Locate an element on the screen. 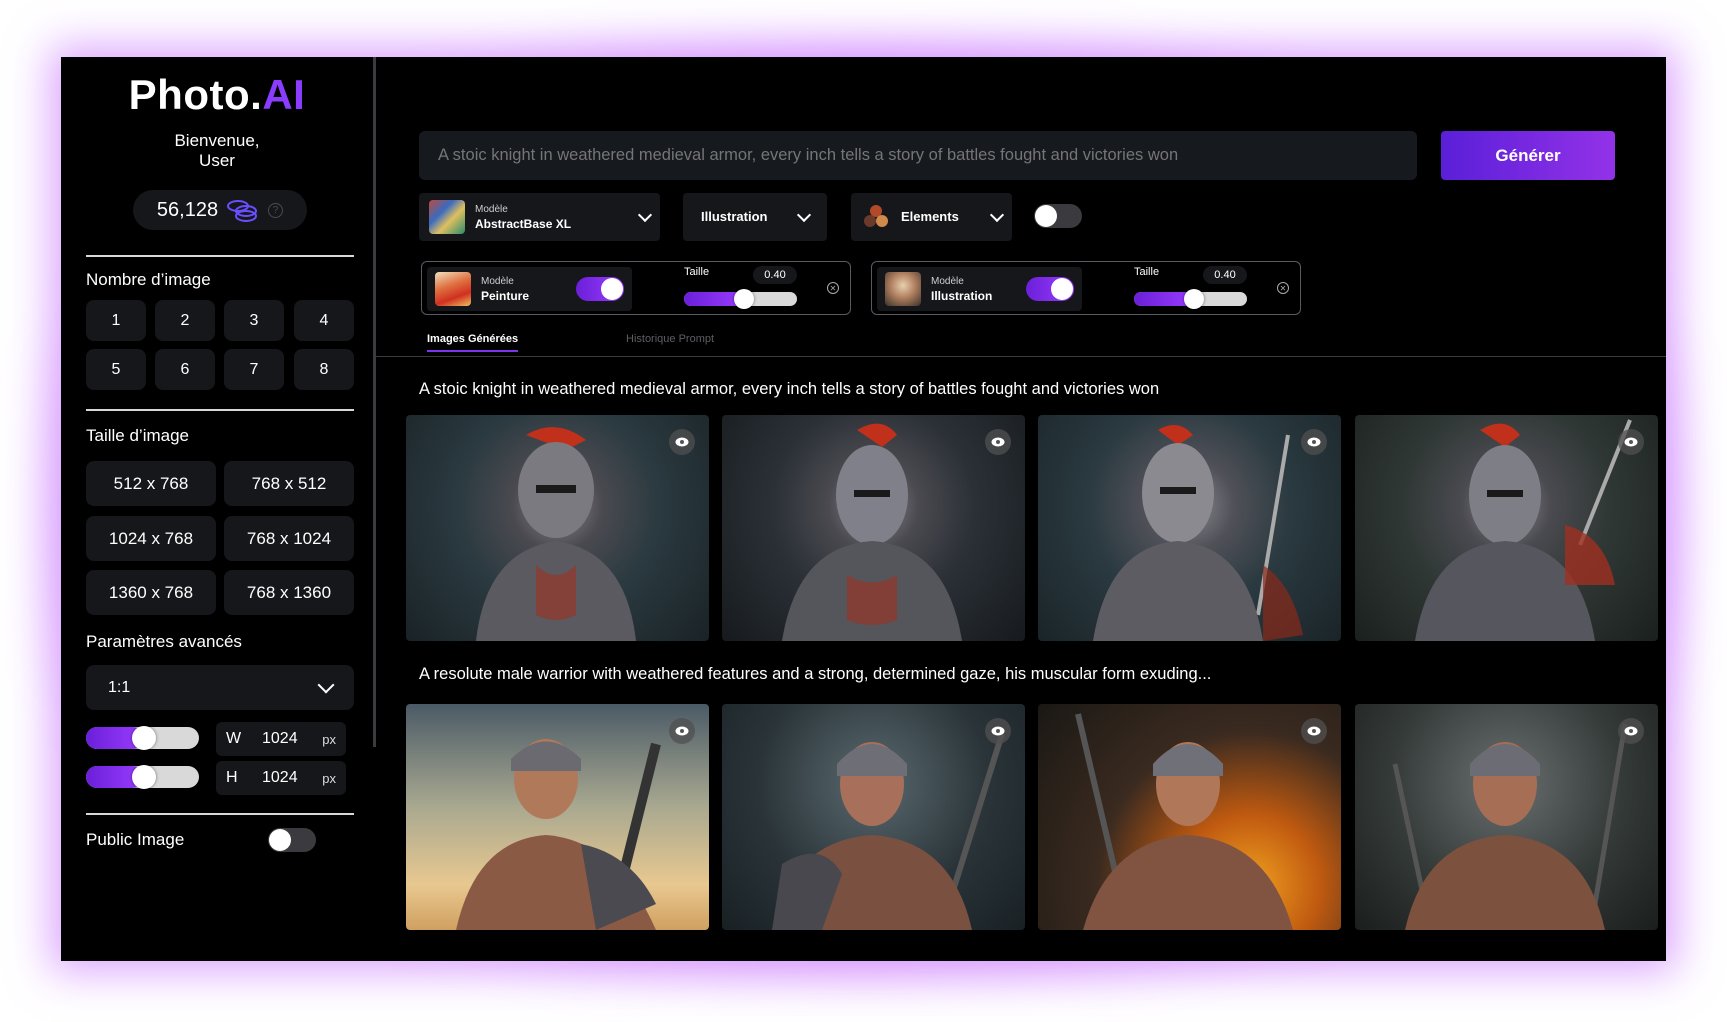 The height and width of the screenshot is (1022, 1727). size-option-1024x768: 1024 x 768 is located at coordinates (151, 538).